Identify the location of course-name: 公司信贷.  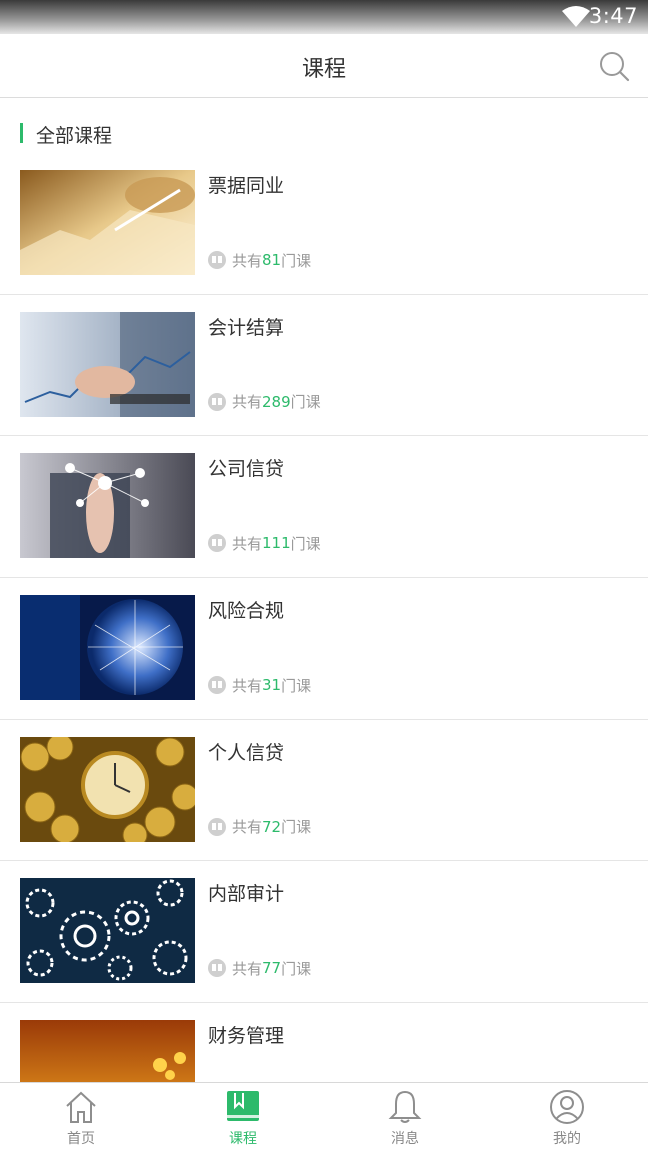
(246, 469).